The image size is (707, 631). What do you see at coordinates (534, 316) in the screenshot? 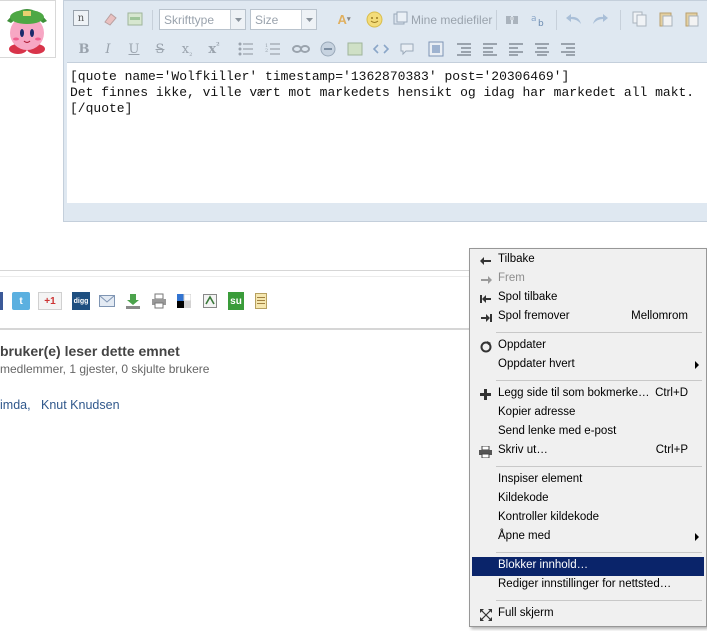
I see `menu-item-label: Spol fremover` at bounding box center [534, 316].